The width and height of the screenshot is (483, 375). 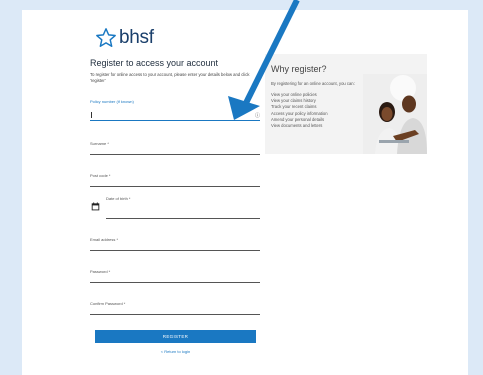 What do you see at coordinates (299, 113) in the screenshot?
I see `list-item: Access your policy information` at bounding box center [299, 113].